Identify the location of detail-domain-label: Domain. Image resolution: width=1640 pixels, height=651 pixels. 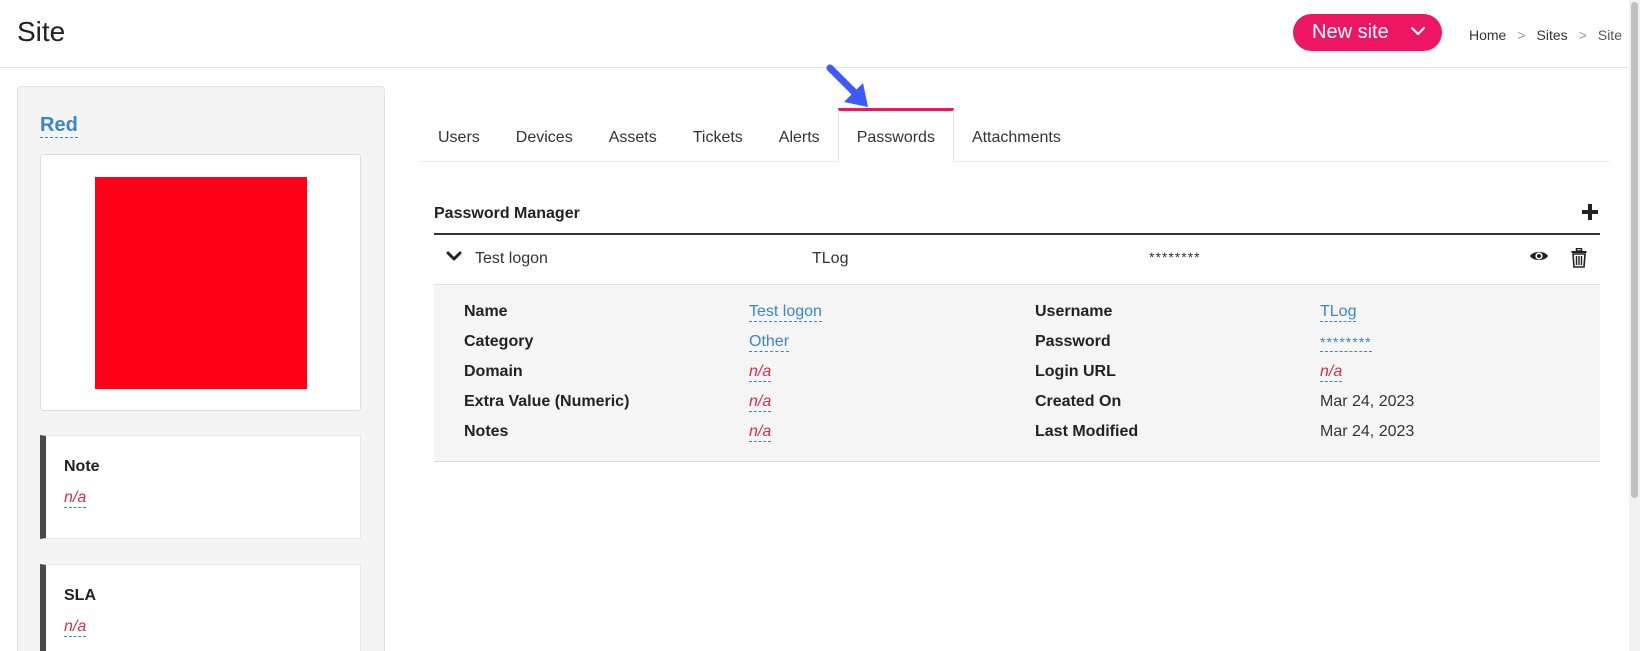
(493, 371).